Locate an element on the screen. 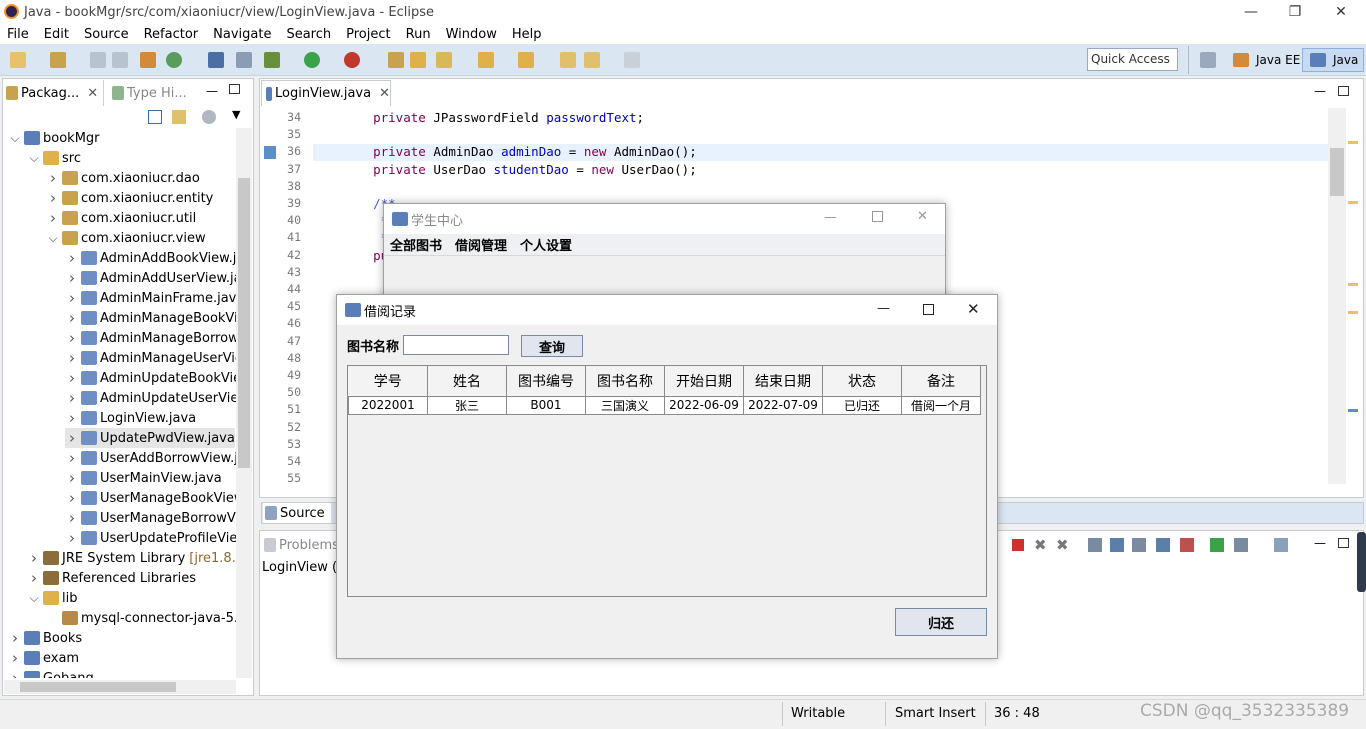 The image size is (1366, 729). open-folder-icon is located at coordinates (418, 60).